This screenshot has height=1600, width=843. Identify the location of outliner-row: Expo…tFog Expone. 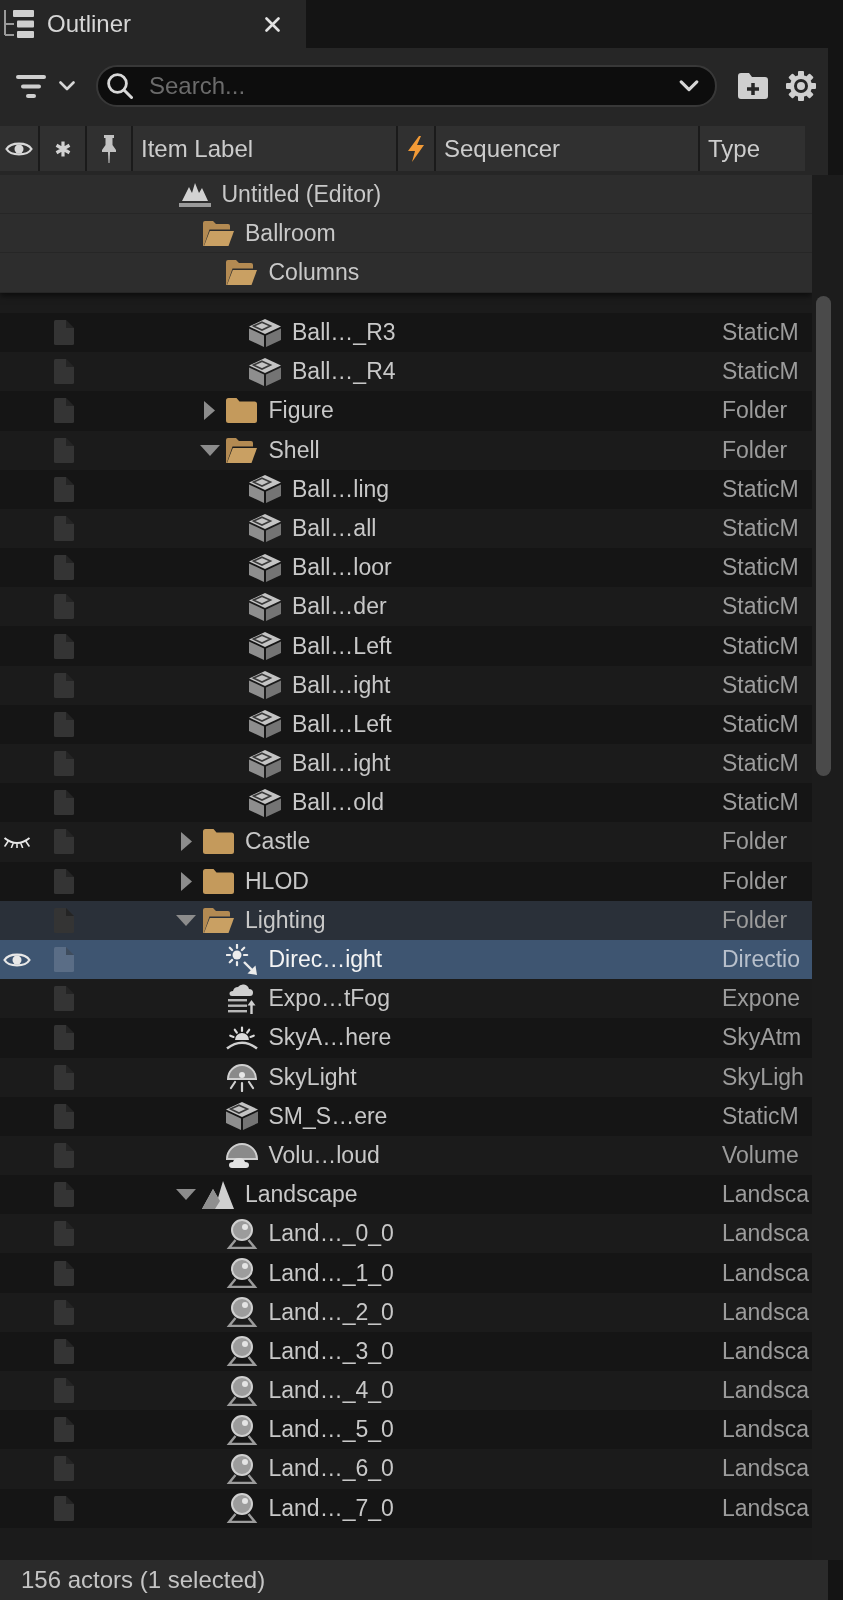
(406, 999).